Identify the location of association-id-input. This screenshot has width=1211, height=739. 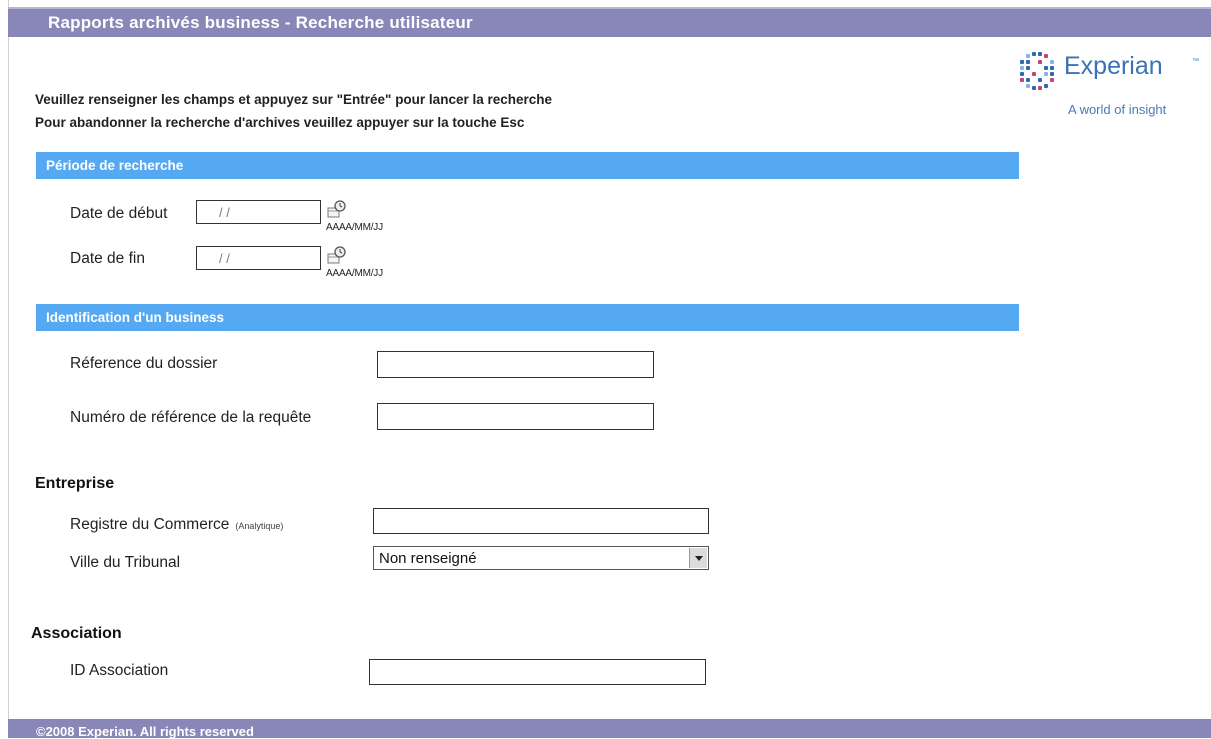
(537, 672).